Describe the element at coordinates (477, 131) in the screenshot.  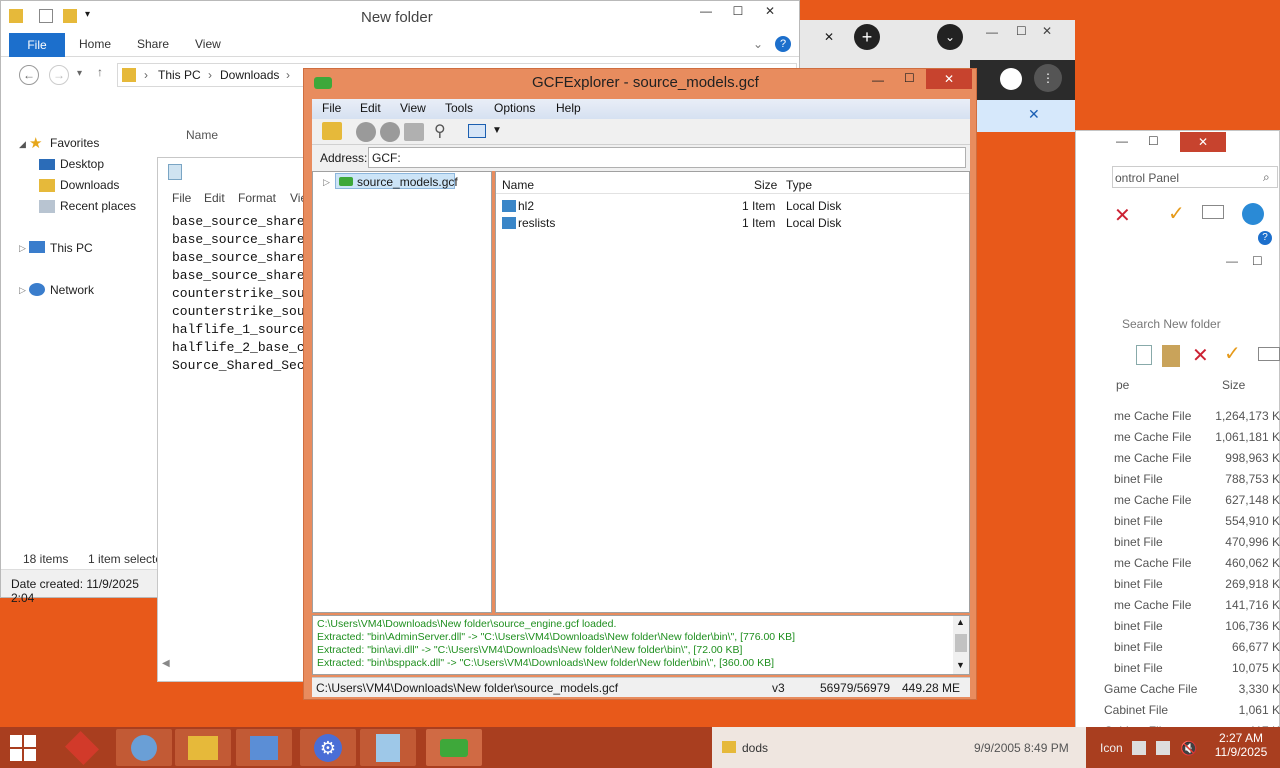
I see `view-mode-icon` at that location.